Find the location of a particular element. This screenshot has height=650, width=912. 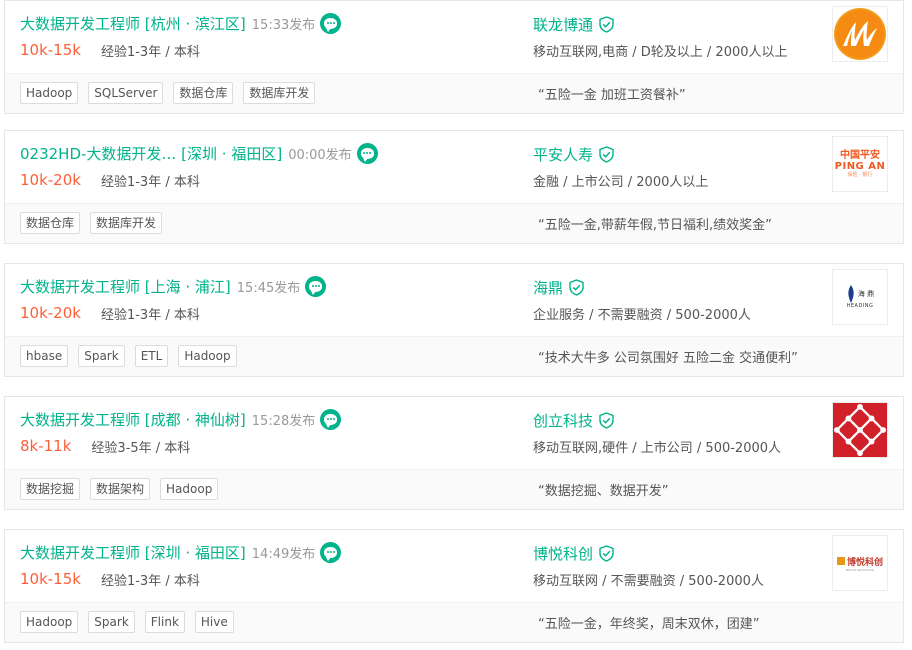

skill-tag: 数据挖掘 is located at coordinates (50, 489).